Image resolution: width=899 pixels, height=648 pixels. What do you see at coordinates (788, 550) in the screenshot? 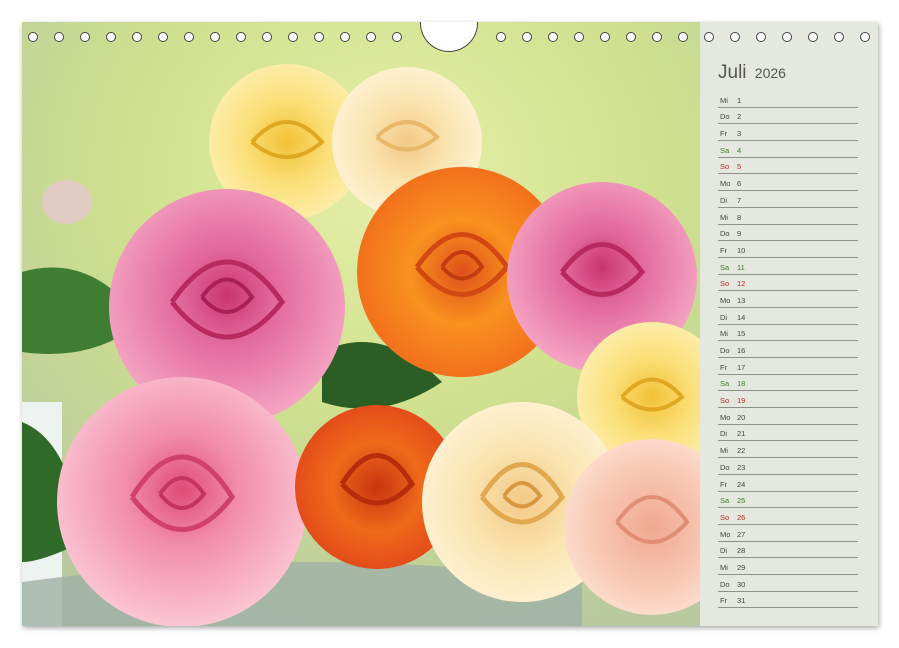
I see `day-row: Di 28` at bounding box center [788, 550].